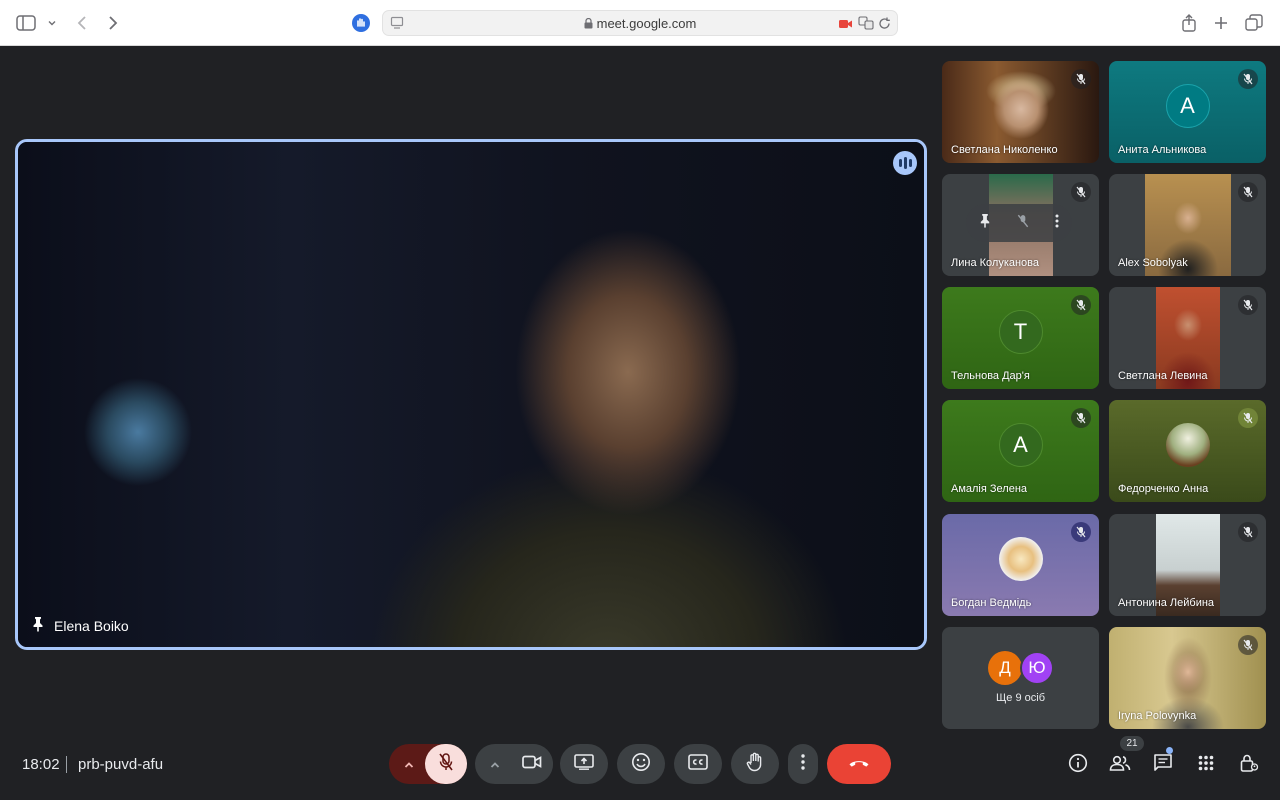  I want to click on participant-tile: Светлана Левина, so click(1187, 338).